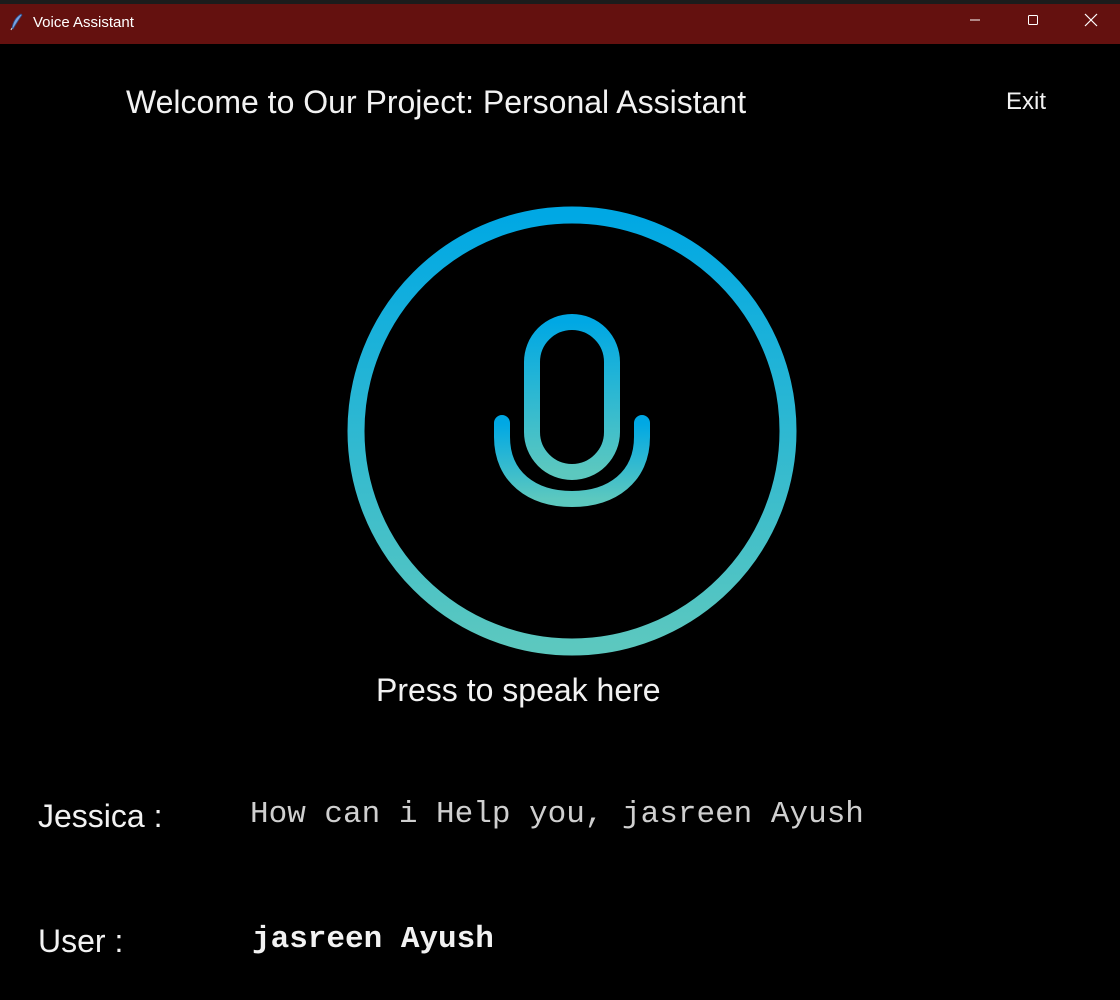 This screenshot has height=1000, width=1120. What do you see at coordinates (560, 22) in the screenshot?
I see `title-bar: Voice Assistant` at bounding box center [560, 22].